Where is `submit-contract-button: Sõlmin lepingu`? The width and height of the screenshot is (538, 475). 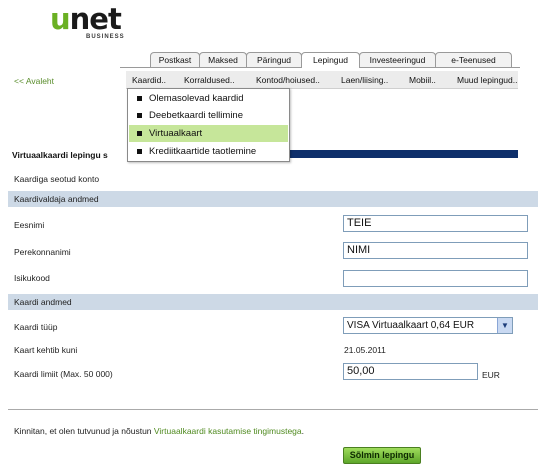
submit-contract-button: Sõlmin lepingu is located at coordinates (382, 455).